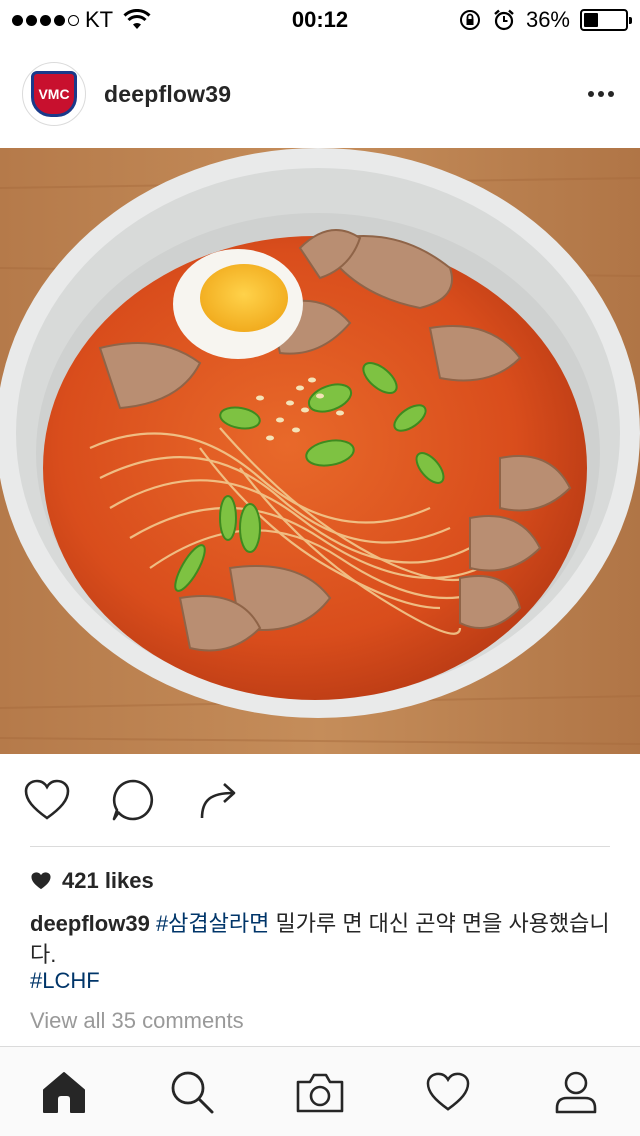 This screenshot has height=1136, width=640. I want to click on wifi-icon, so click(137, 19).